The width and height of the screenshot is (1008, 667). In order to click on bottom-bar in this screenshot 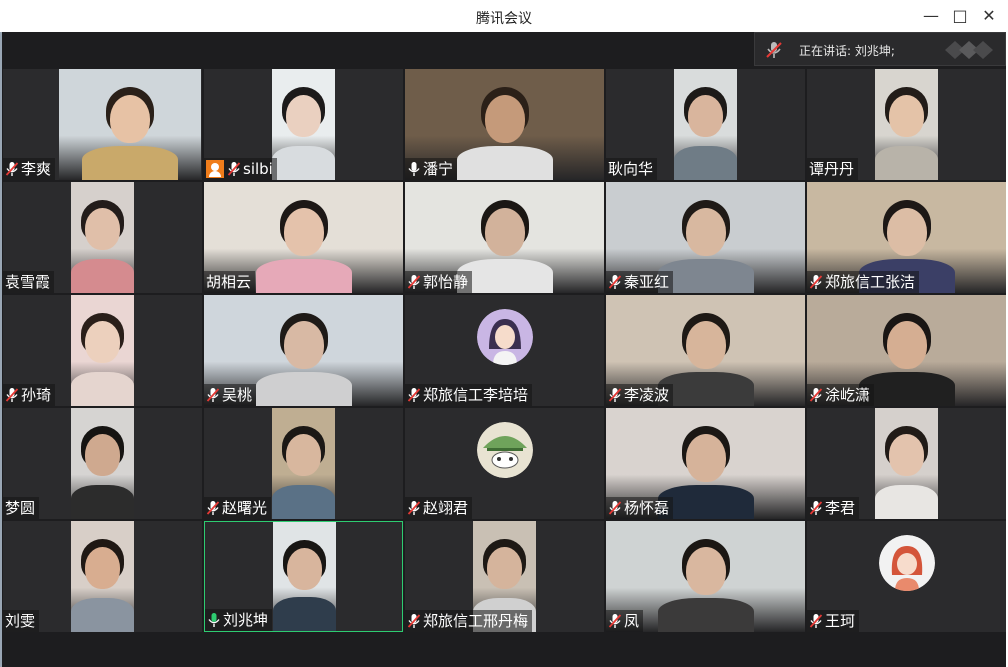, I will do `click(504, 649)`.